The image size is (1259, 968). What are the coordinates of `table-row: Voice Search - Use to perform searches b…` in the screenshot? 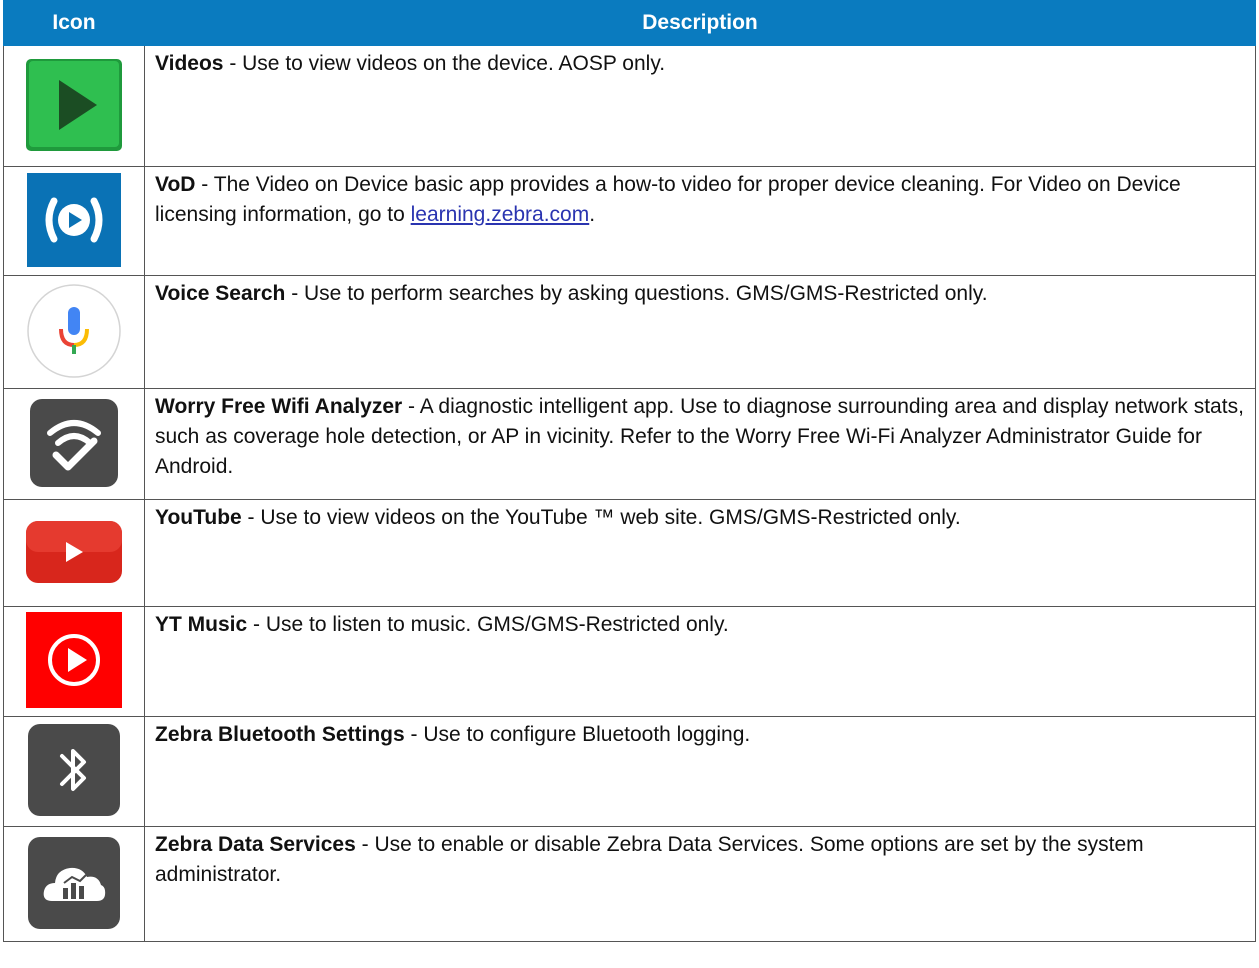 It's located at (629, 332).